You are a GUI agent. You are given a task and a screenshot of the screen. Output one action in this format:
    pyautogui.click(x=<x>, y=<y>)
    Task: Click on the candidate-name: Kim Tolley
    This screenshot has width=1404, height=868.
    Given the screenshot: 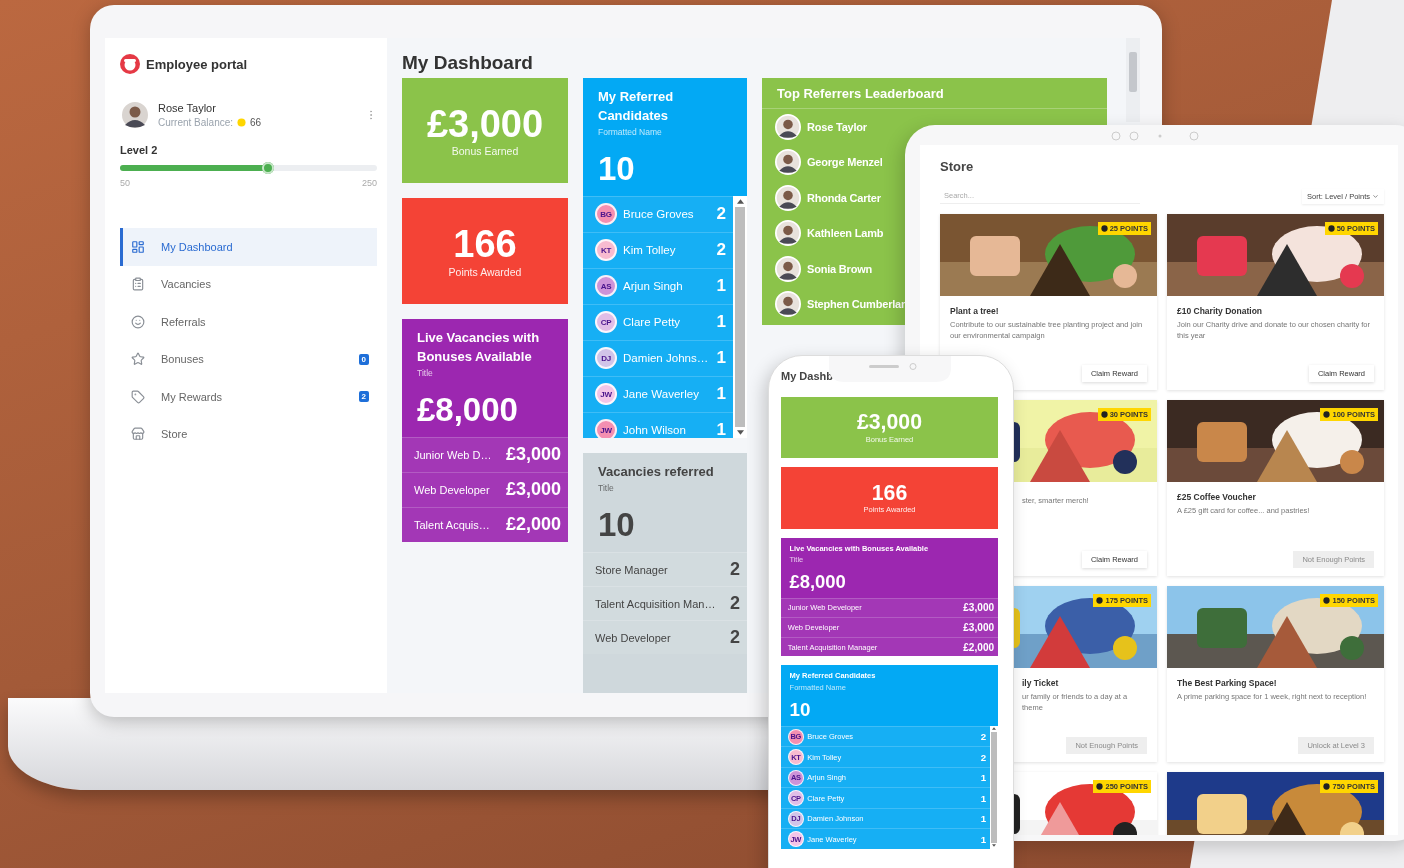 What is the action you would take?
    pyautogui.click(x=650, y=250)
    